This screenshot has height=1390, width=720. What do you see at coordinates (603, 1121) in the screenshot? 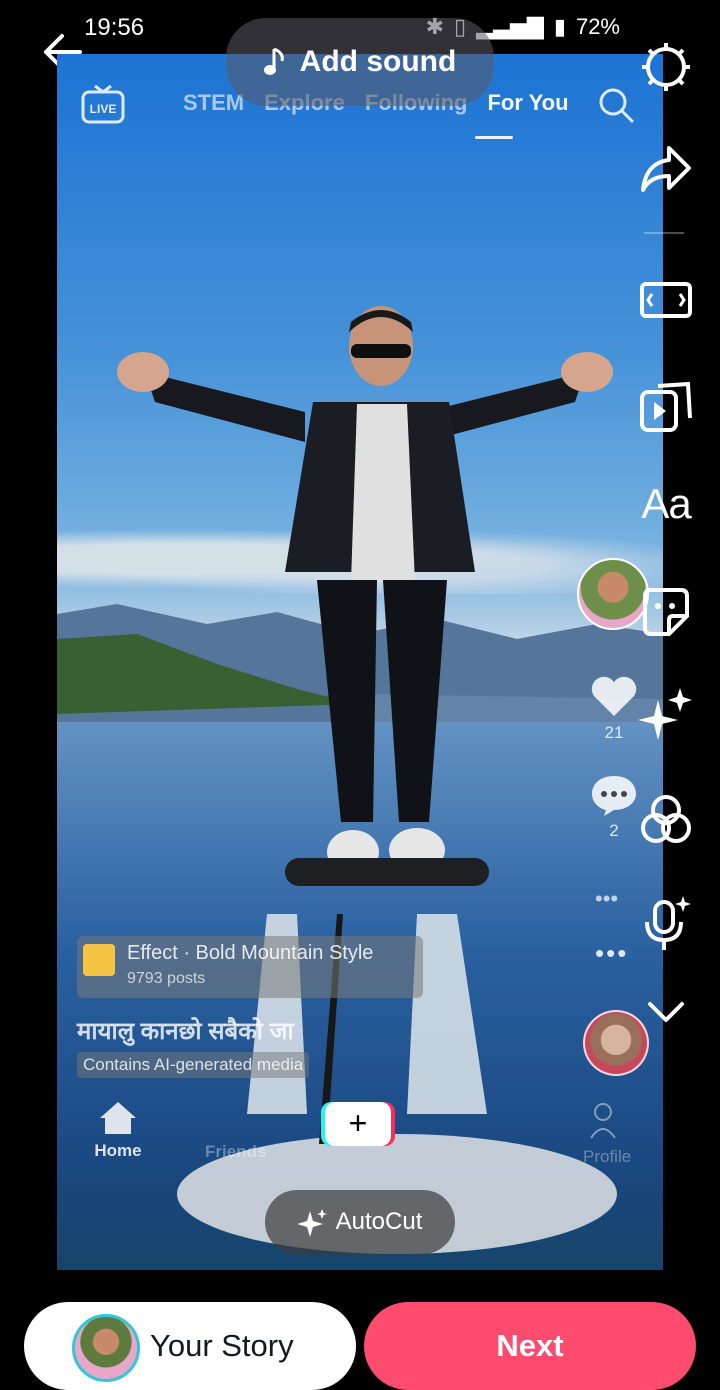
I see `profile-icon` at bounding box center [603, 1121].